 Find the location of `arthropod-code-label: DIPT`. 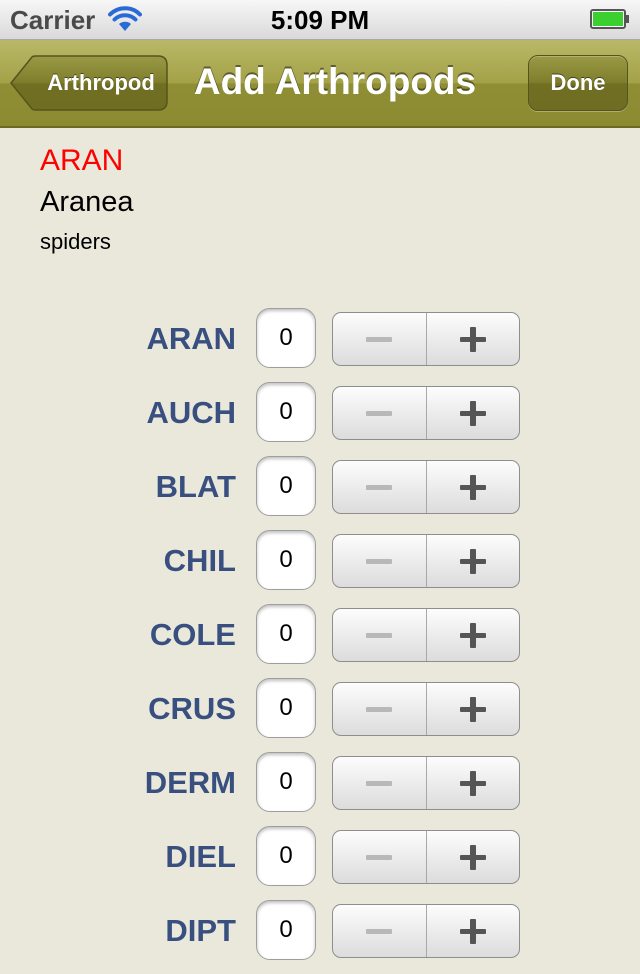

arthropod-code-label: DIPT is located at coordinates (200, 930).